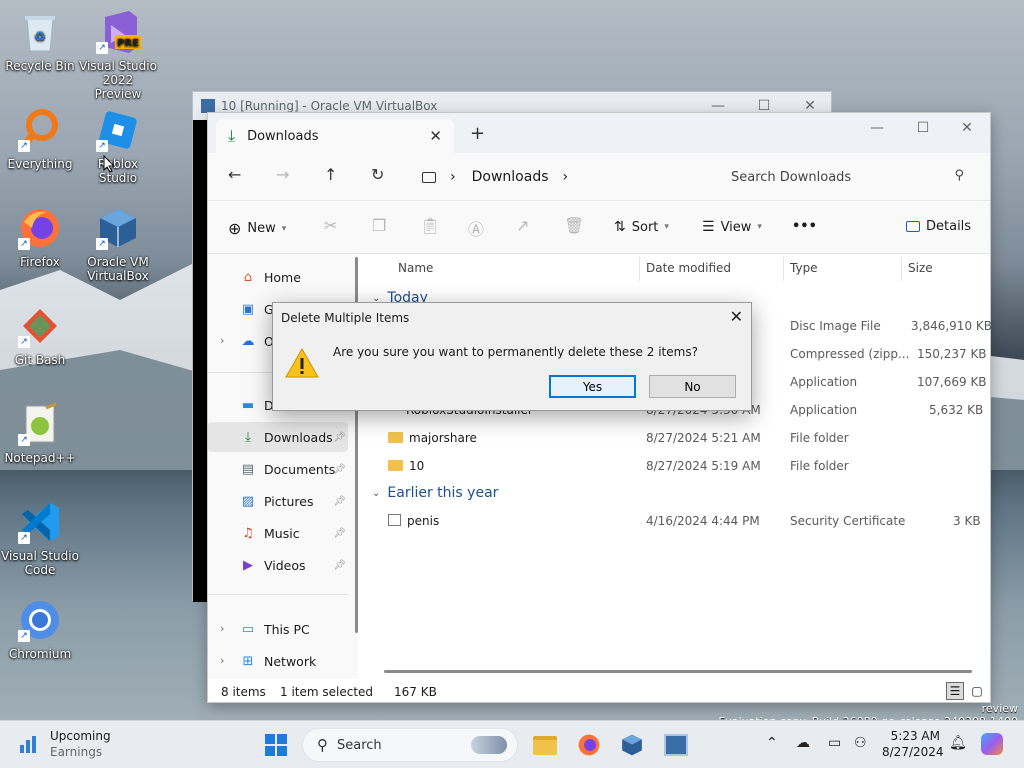 This screenshot has width=1024, height=768. I want to click on virtualbox-icon, so click(632, 745).